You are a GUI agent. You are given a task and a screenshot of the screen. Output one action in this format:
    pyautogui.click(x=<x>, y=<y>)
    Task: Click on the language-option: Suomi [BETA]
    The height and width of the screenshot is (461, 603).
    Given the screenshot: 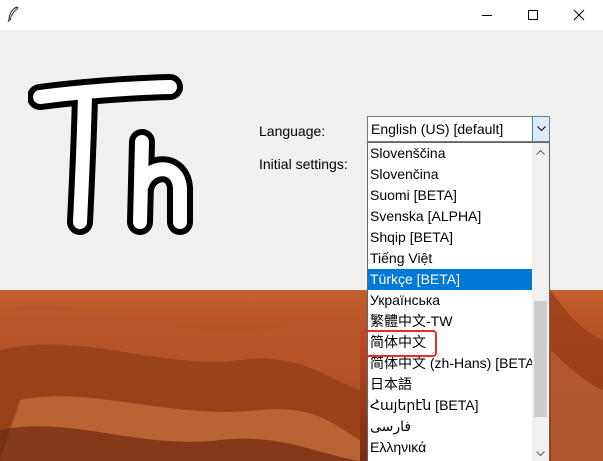 What is the action you would take?
    pyautogui.click(x=450, y=195)
    